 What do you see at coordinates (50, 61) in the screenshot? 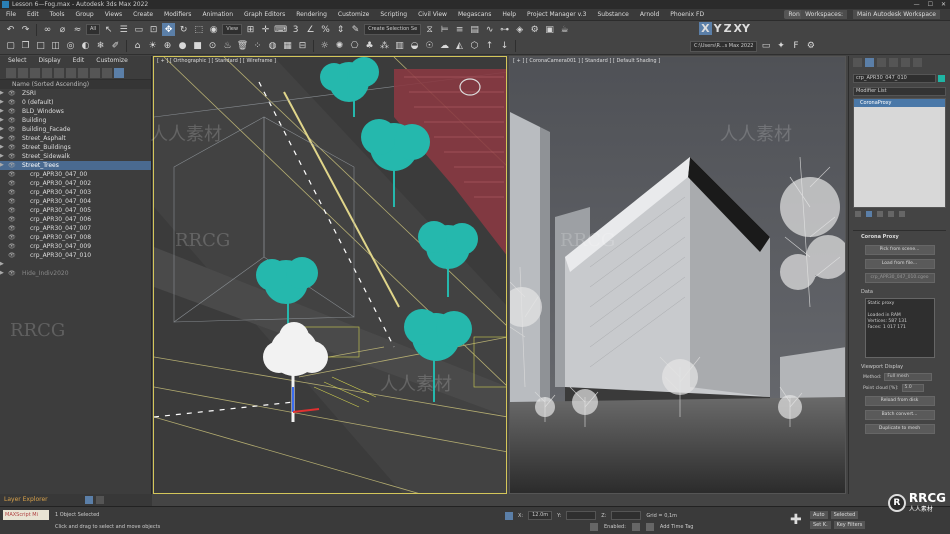
I see `explorer-menu-display: Display` at bounding box center [50, 61].